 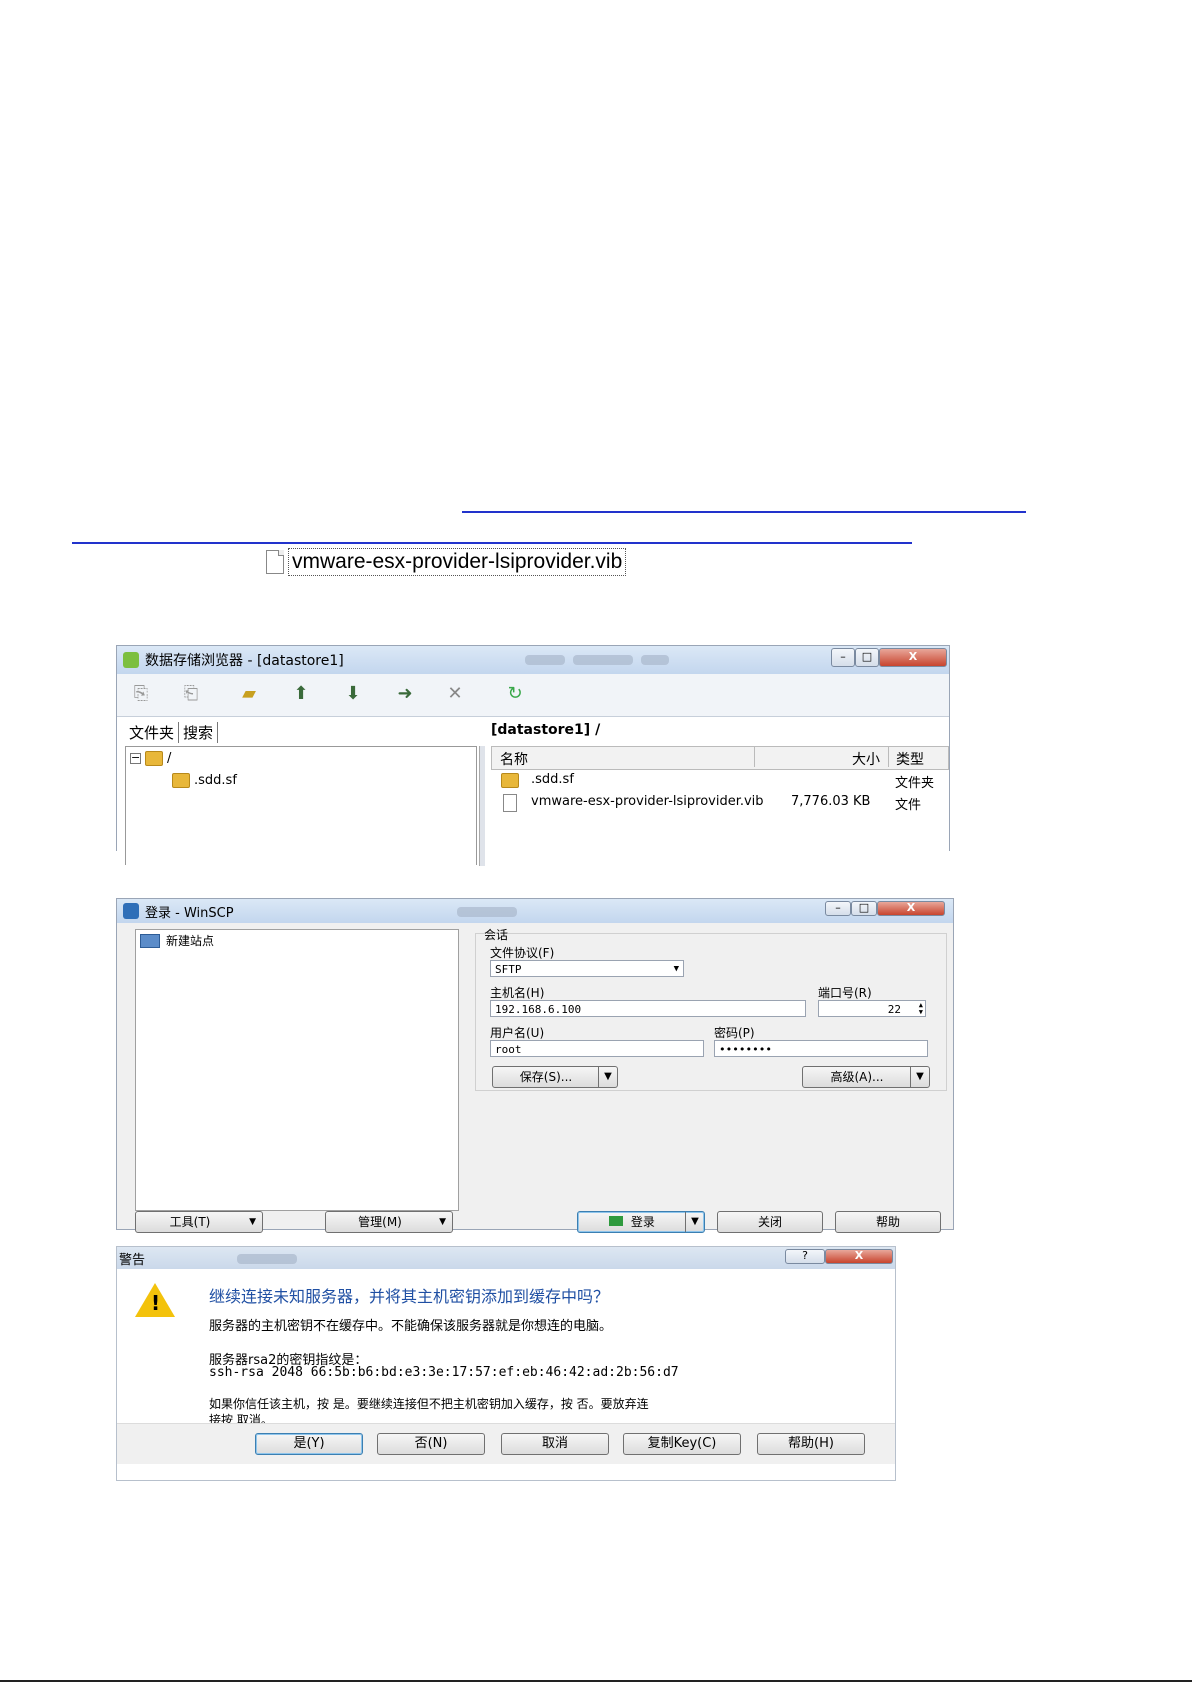 I want to click on vib-file-item: vmware-esx-provider-lsiprovider.vib, so click(x=446, y=562).